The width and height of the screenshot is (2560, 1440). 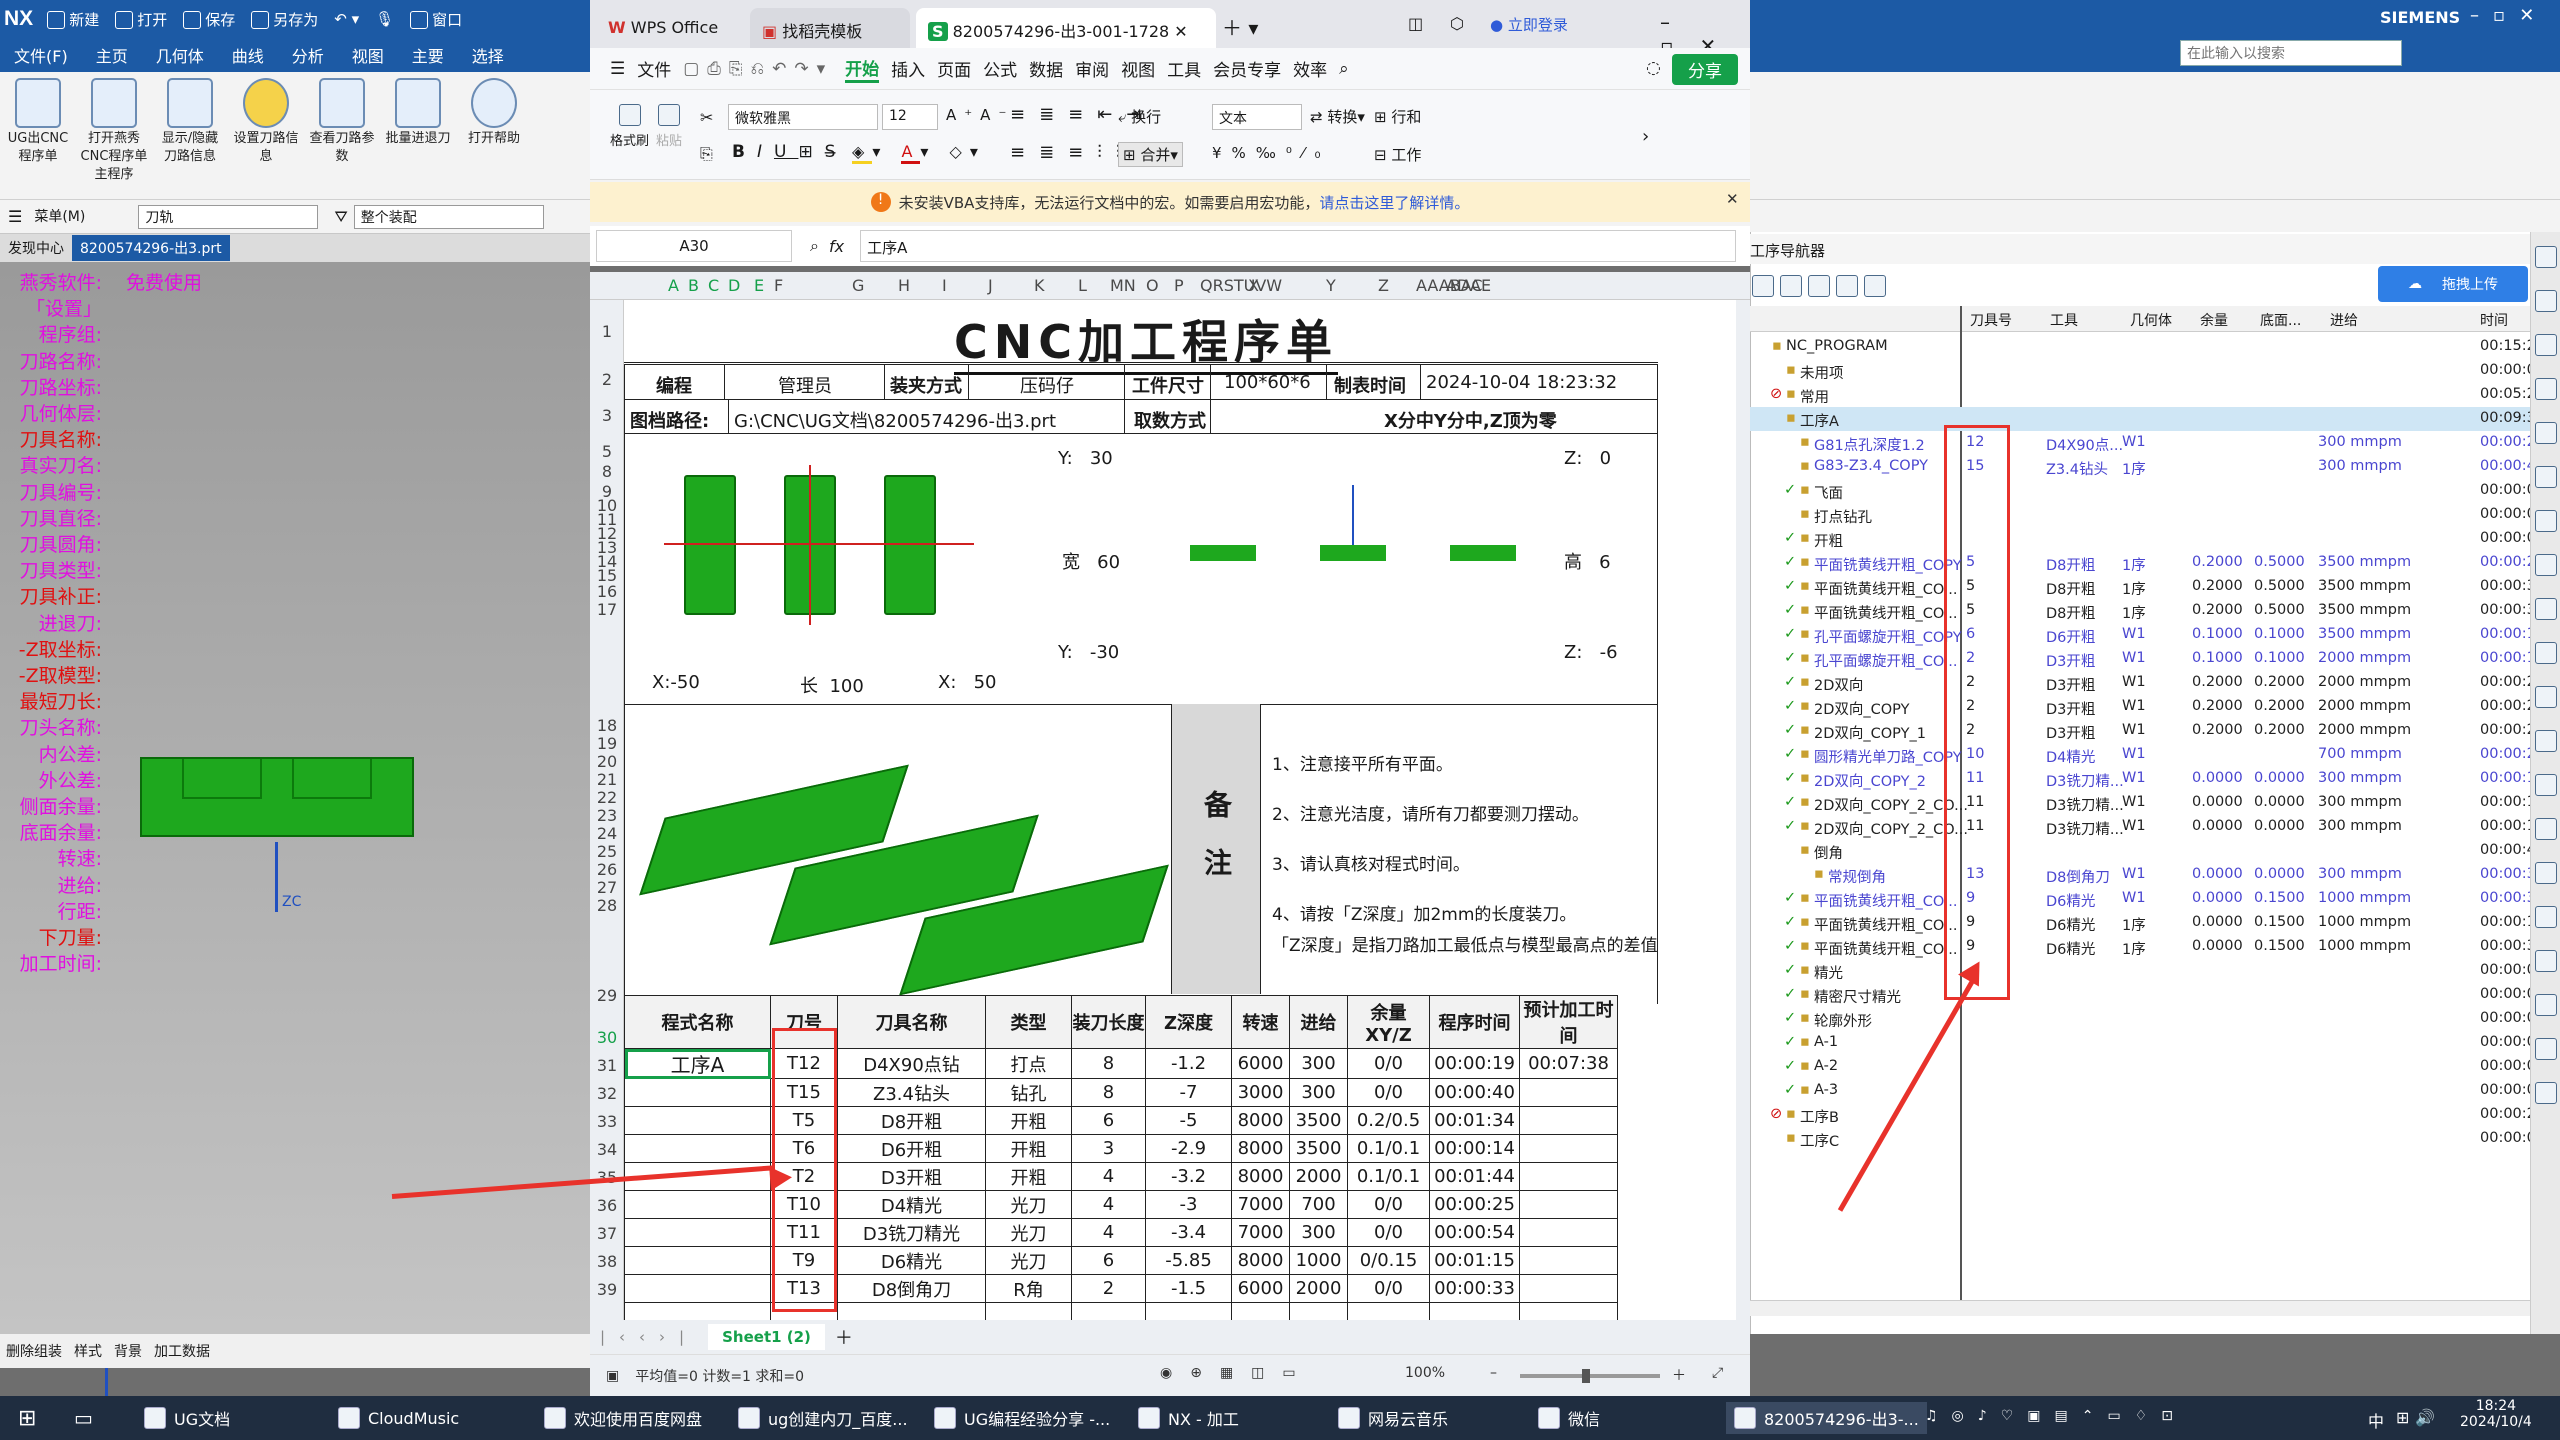 I want to click on table-cell: 0/0, so click(x=1388, y=1288).